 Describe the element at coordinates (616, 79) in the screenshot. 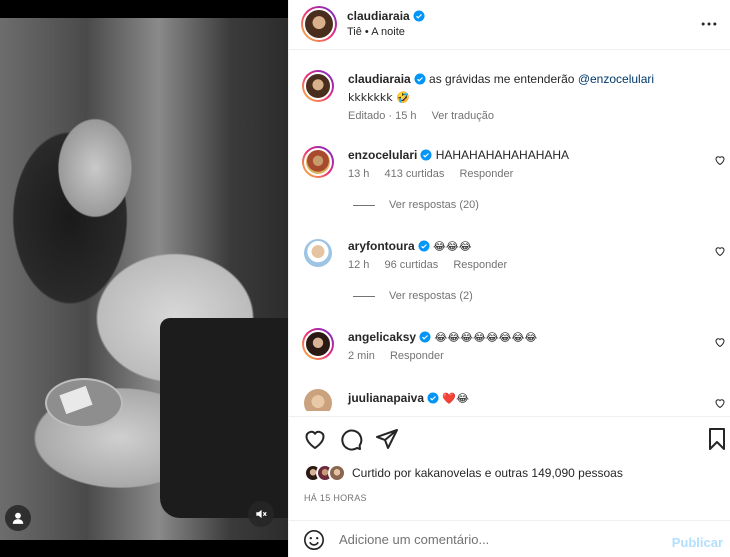

I see `caption-mention: @enzocelulari` at that location.